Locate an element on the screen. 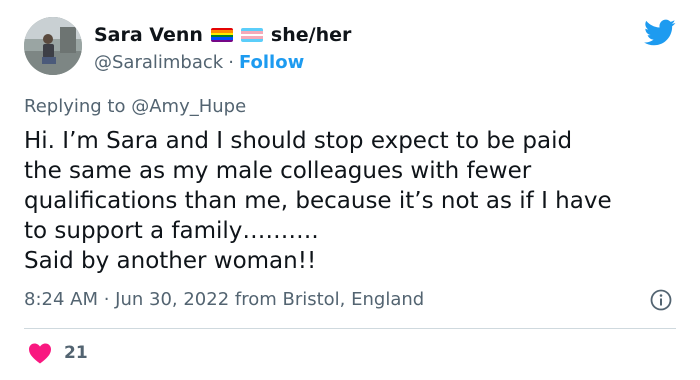 This screenshot has height=380, width=700. transgender-flag-icon is located at coordinates (251, 35).